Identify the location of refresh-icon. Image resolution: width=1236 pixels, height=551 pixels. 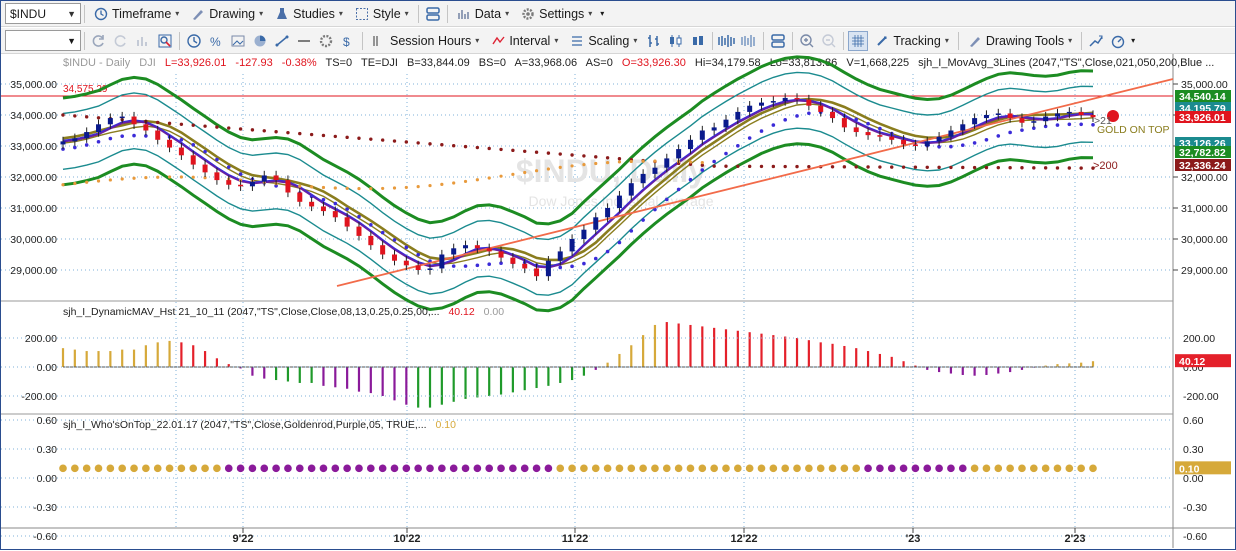
(99, 41).